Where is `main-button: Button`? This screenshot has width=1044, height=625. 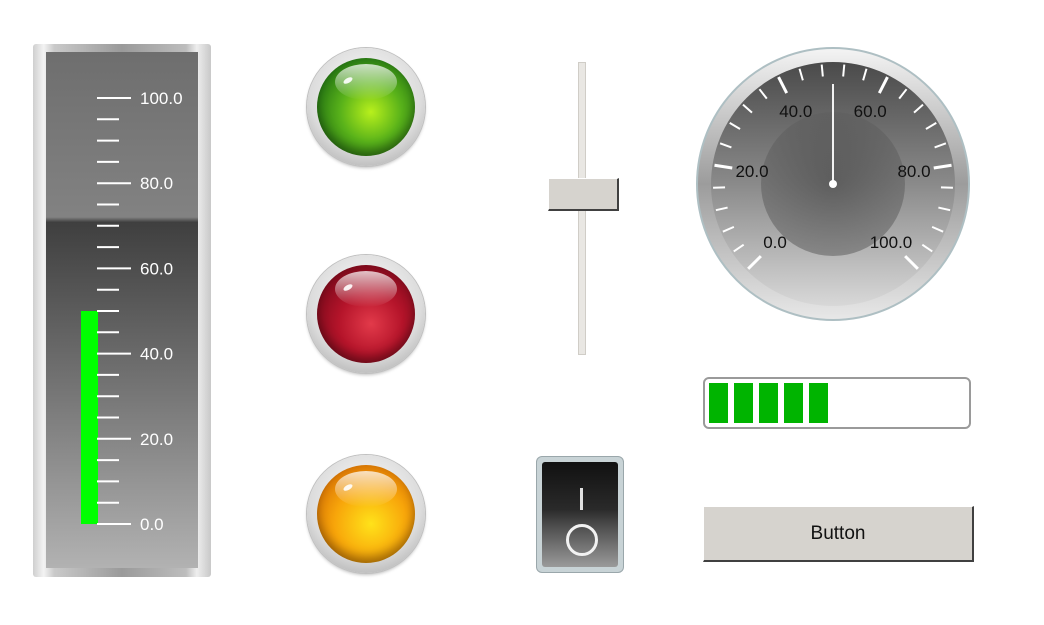 main-button: Button is located at coordinates (838, 534).